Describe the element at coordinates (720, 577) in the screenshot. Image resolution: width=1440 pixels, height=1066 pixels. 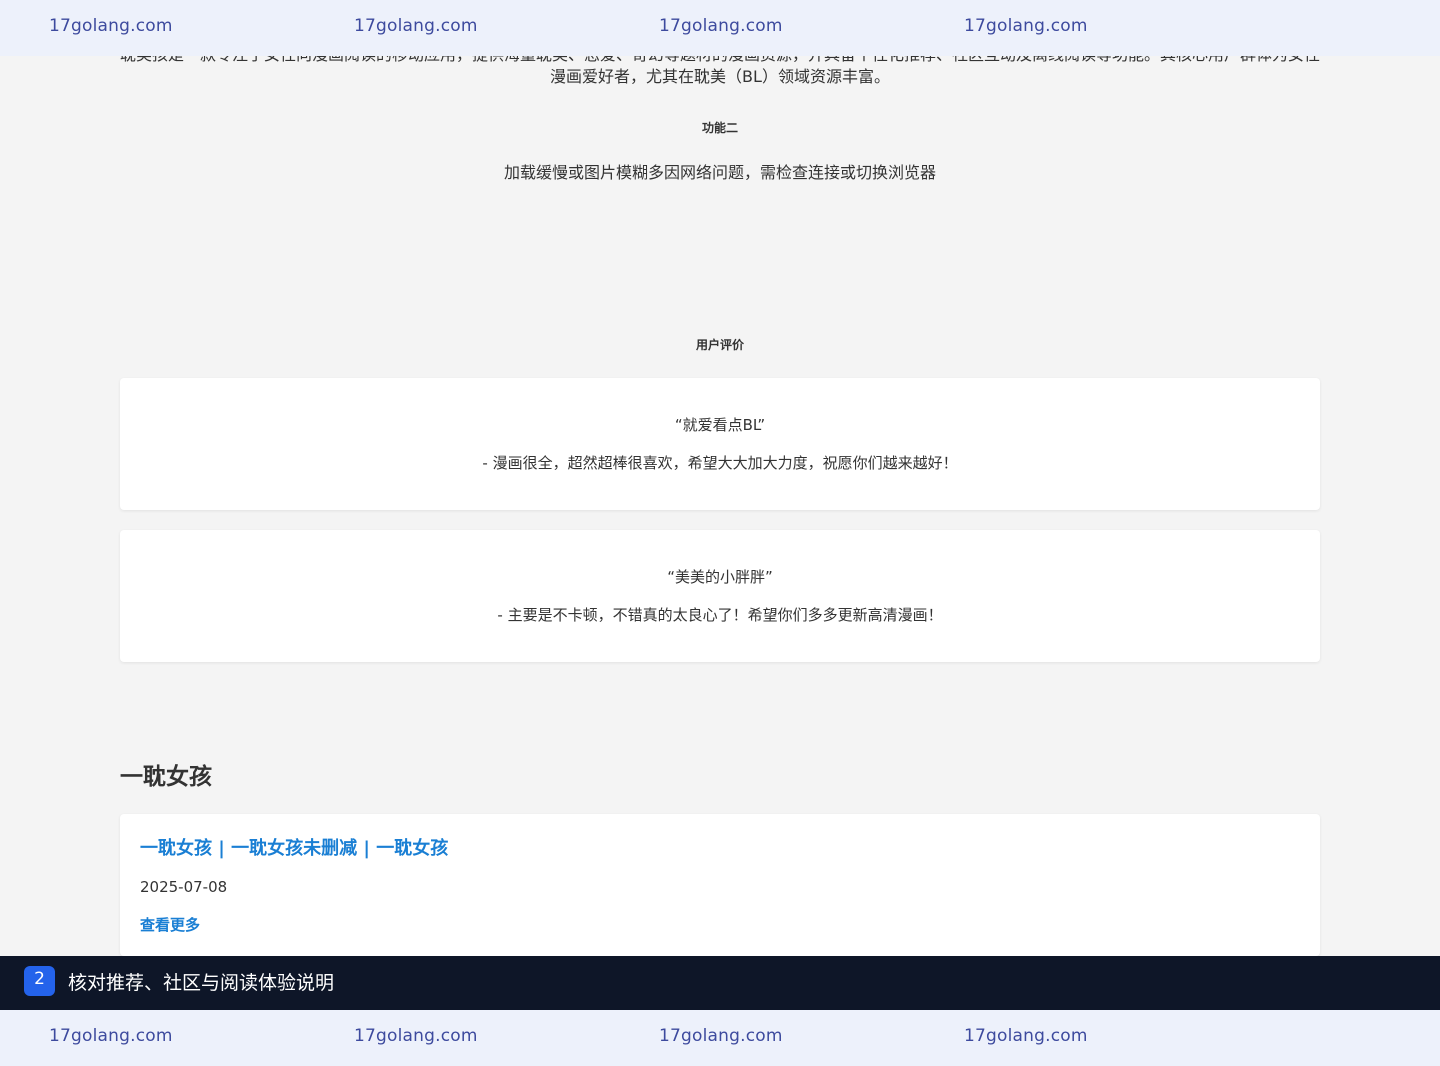
I see `review-title: “美美的小胖胖”` at that location.